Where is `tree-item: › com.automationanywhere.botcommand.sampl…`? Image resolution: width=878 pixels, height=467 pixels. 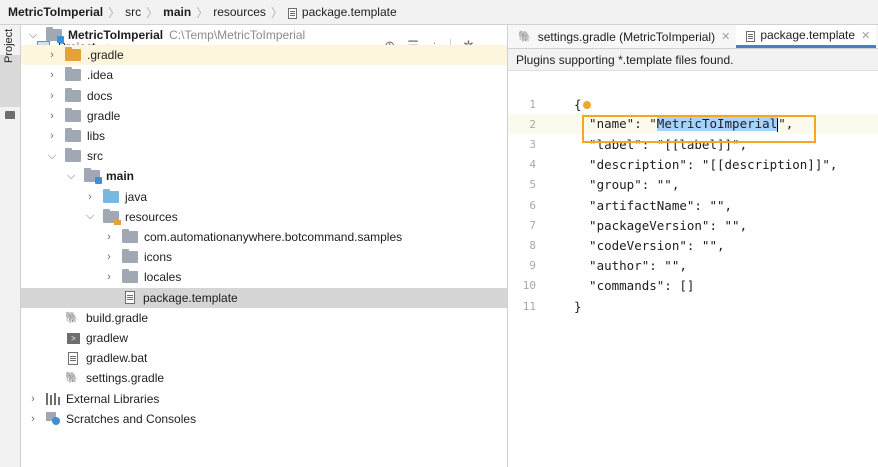 tree-item: › com.automationanywhere.botcommand.sampl… is located at coordinates (264, 237).